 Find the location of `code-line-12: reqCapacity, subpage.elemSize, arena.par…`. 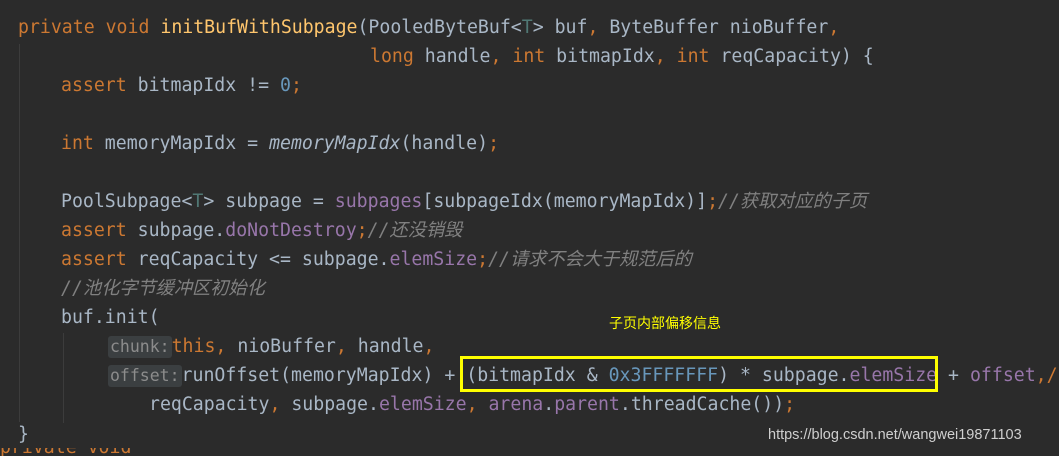

code-line-12: reqCapacity, subpage.elemSize, arena.par… is located at coordinates (472, 404).